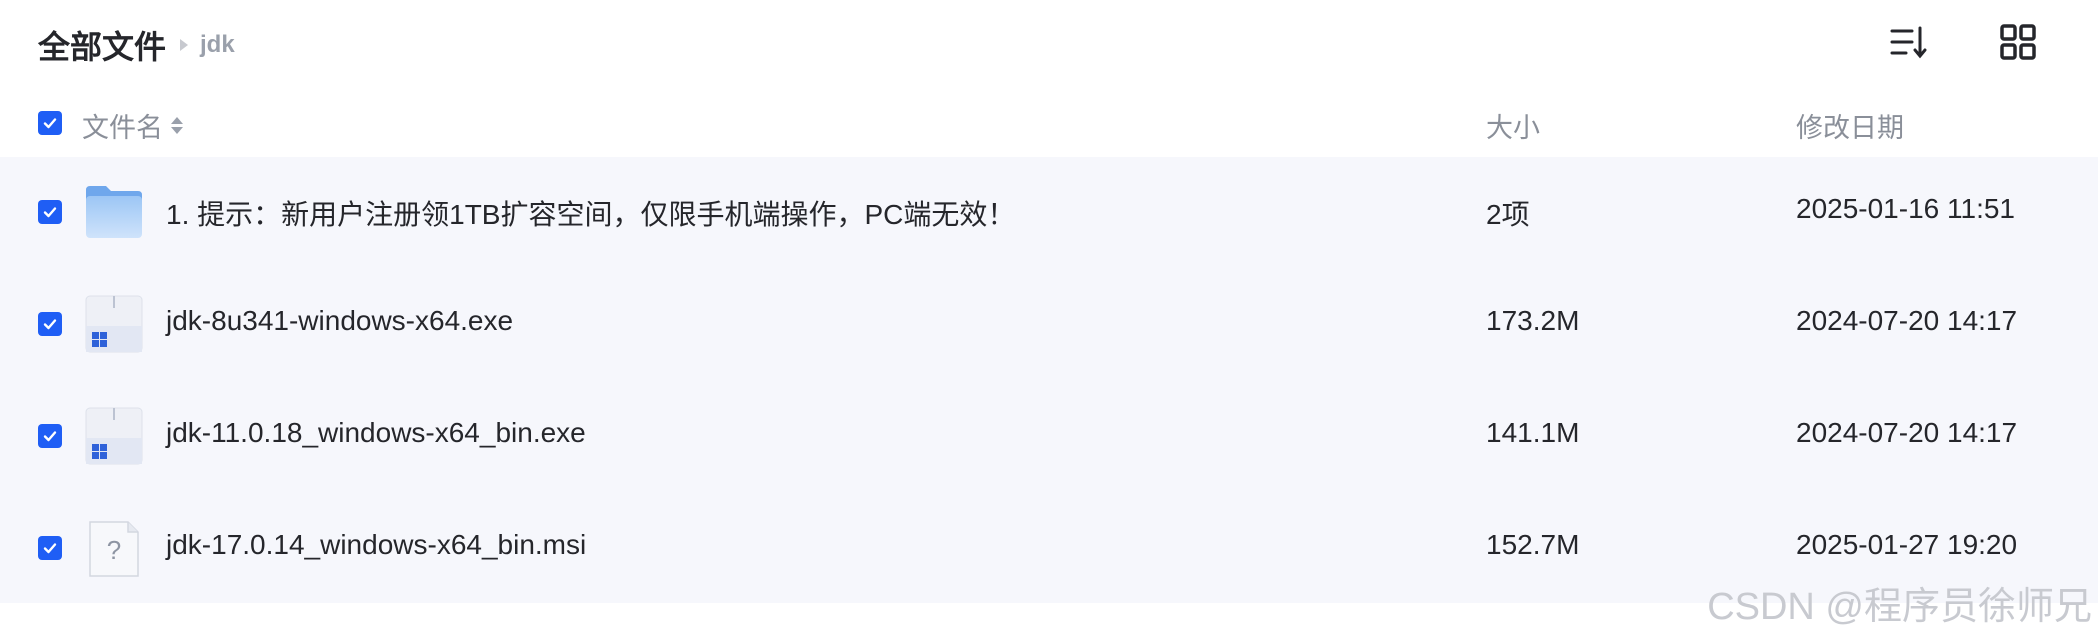 This screenshot has width=2098, height=638. What do you see at coordinates (1533, 544) in the screenshot?
I see `file-size: 152.7M` at bounding box center [1533, 544].